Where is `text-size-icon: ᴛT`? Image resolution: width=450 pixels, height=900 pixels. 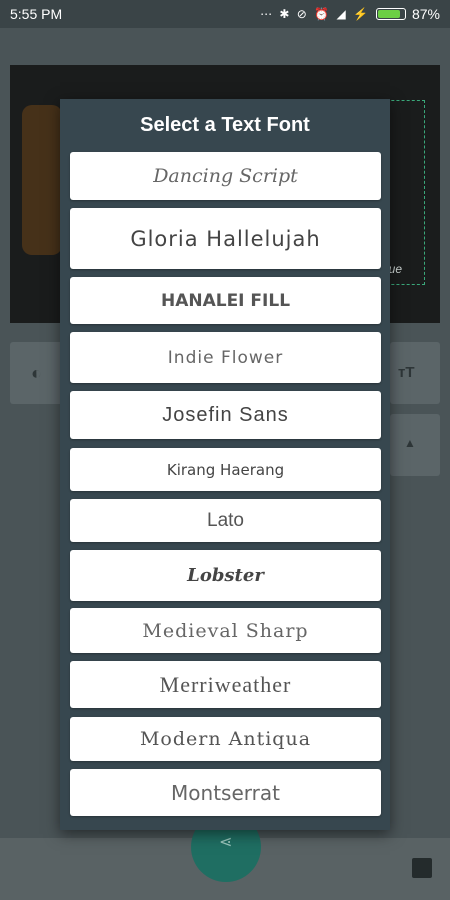
text-size-icon: ᴛT is located at coordinates (406, 372).